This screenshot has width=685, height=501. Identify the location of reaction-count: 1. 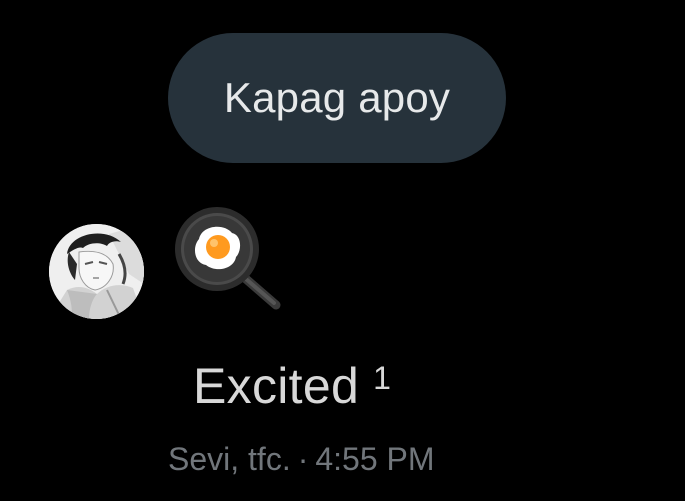
(382, 378).